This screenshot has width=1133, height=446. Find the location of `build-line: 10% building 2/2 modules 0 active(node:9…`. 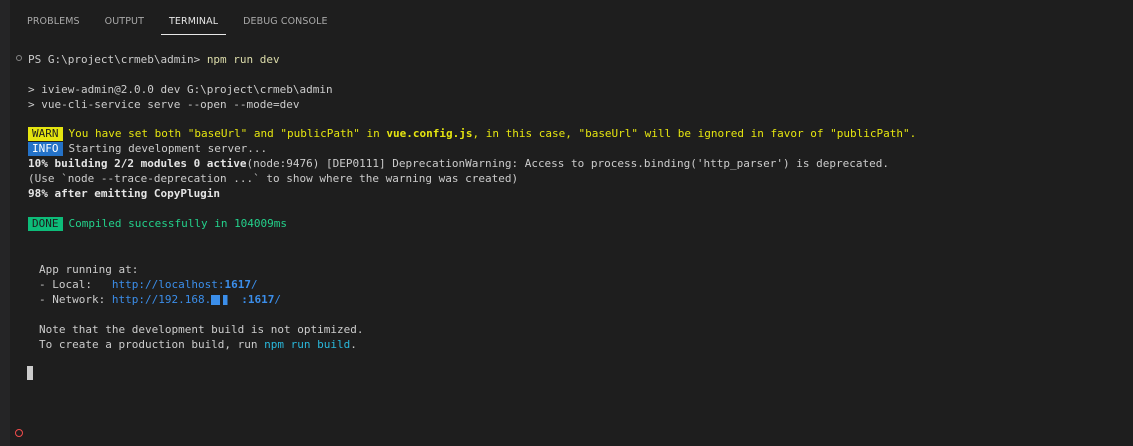

build-line: 10% building 2/2 modules 0 active(node:9… is located at coordinates (458, 163).